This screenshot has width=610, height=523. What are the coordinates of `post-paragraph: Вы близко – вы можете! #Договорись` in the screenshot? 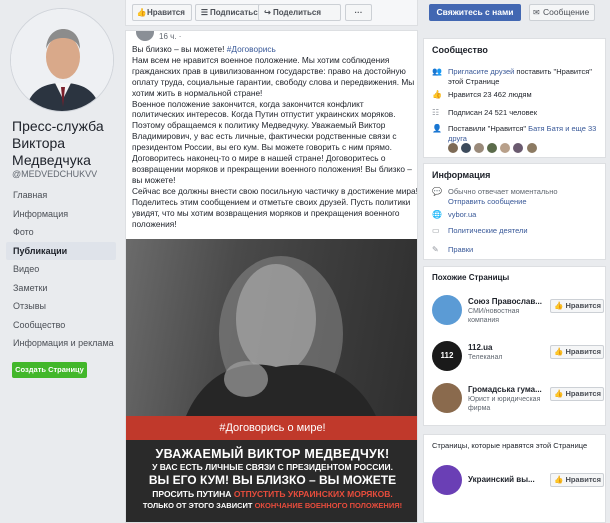 It's located at (274, 49).